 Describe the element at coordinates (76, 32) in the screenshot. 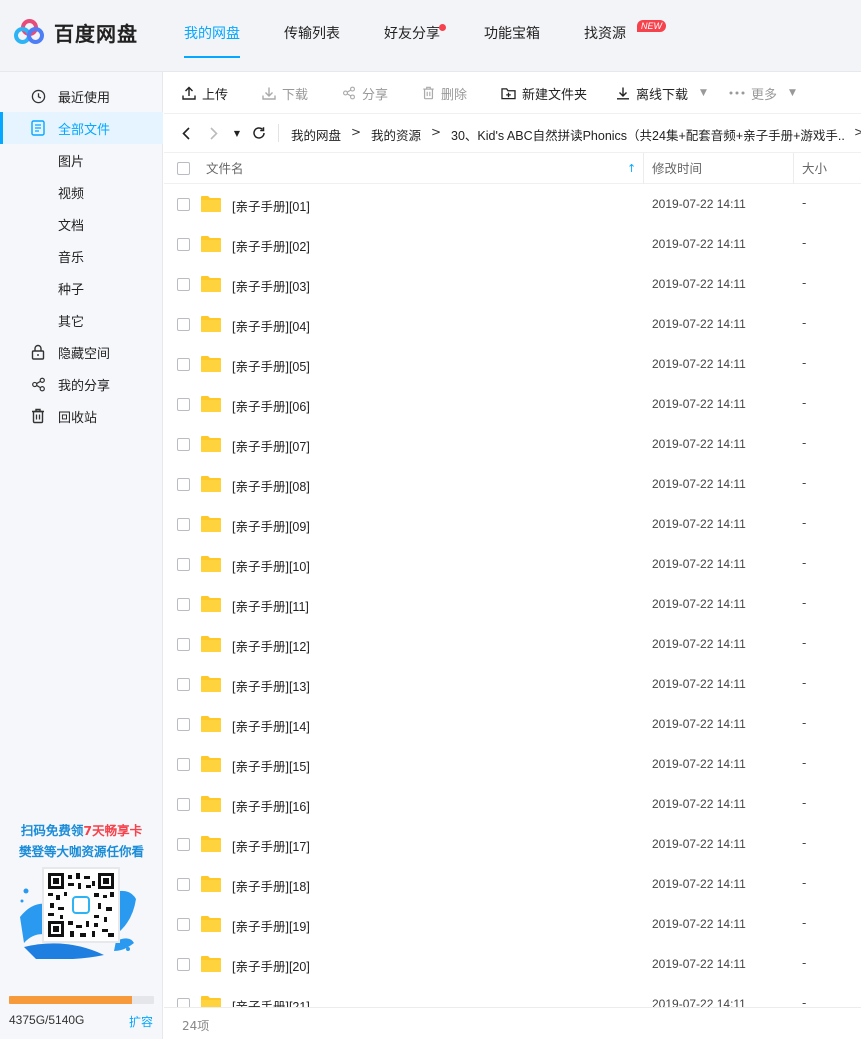

I see `app-logo: 百度网盘` at that location.